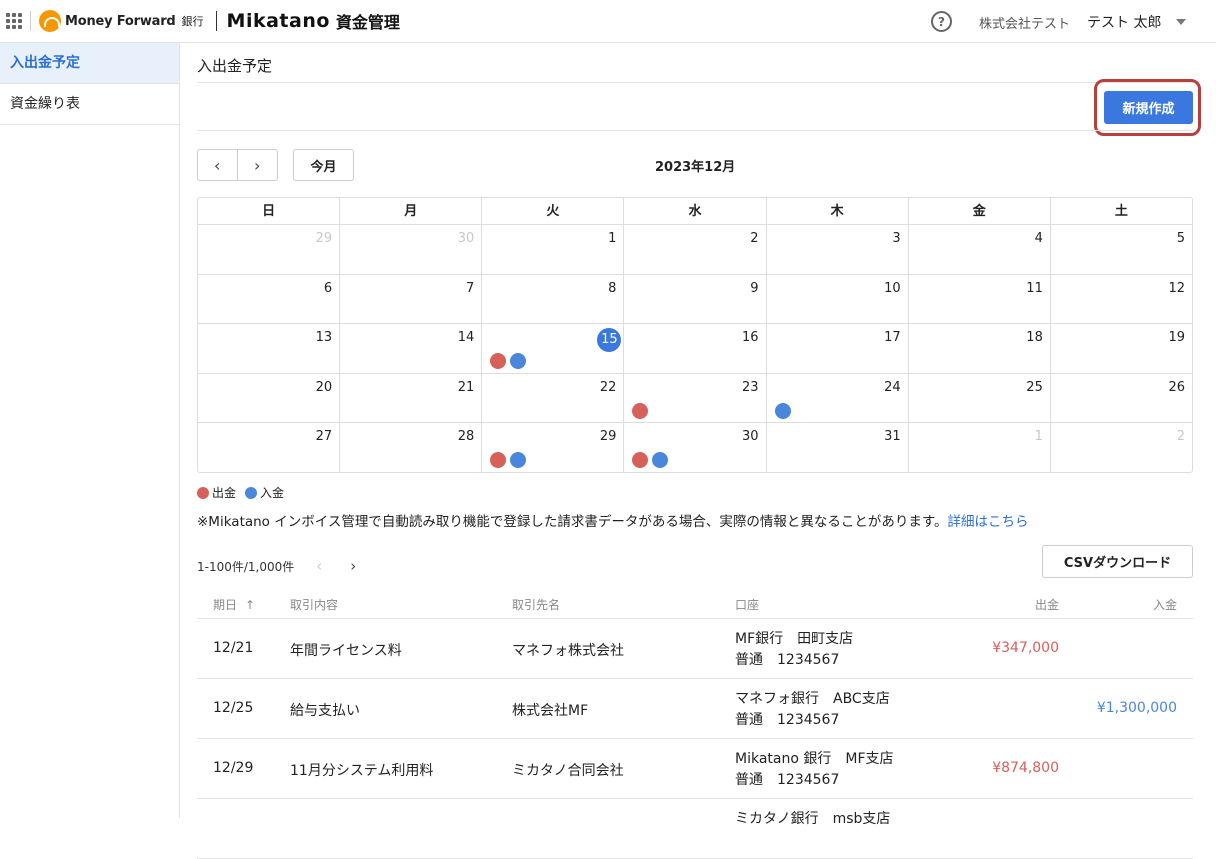 The height and width of the screenshot is (859, 1216). I want to click on calendar-day-number: 22, so click(608, 387).